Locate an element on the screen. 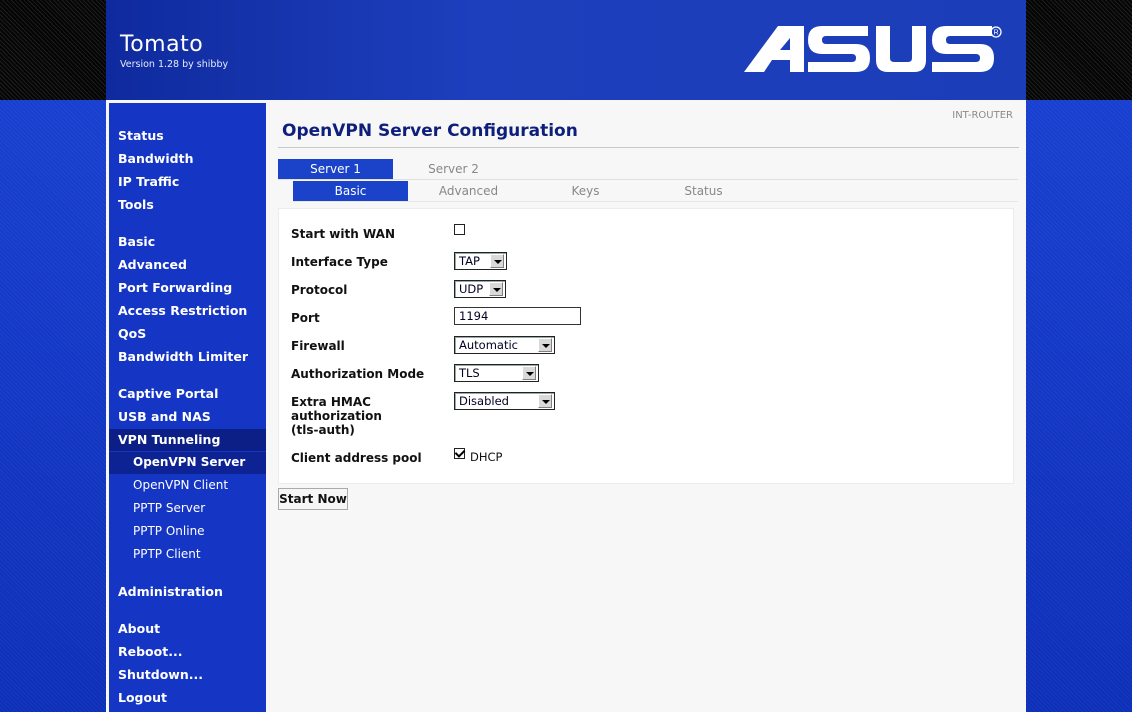 Image resolution: width=1132 pixels, height=712 pixels. authorization-mode-label: Authorization Mode is located at coordinates (358, 374).